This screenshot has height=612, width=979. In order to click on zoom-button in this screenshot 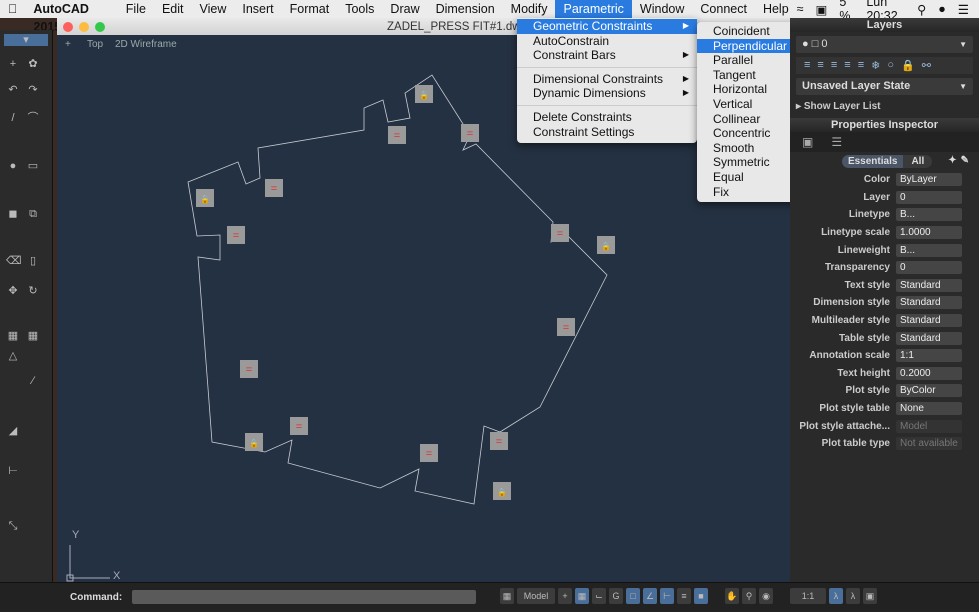, I will do `click(100, 26)`.